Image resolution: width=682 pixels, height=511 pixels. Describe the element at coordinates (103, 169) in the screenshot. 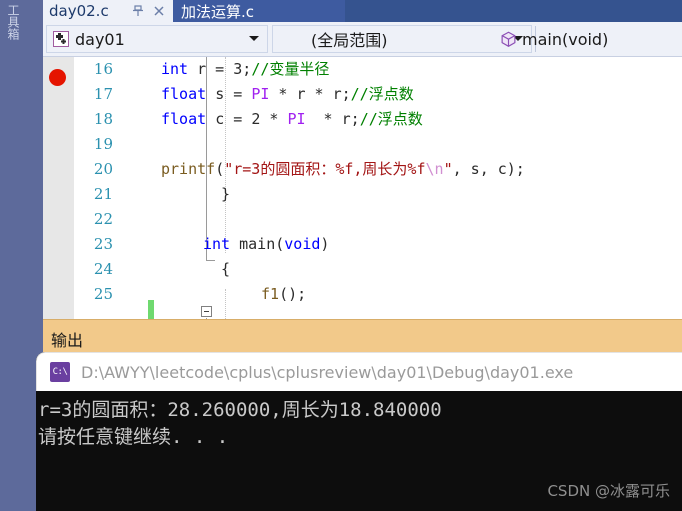

I see `line-number: 20` at that location.